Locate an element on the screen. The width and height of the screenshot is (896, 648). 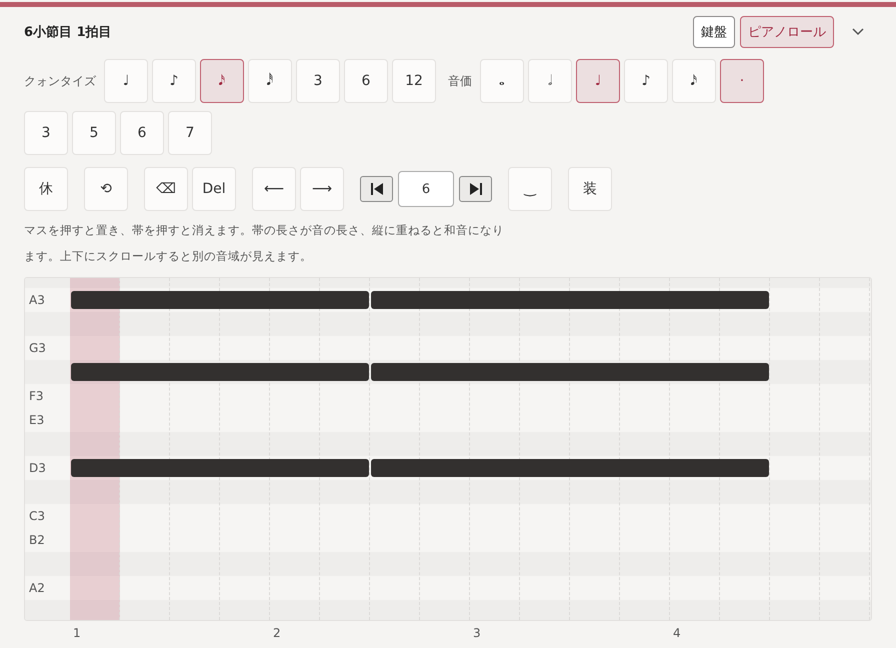
skip-forward-icon is located at coordinates (475, 189).